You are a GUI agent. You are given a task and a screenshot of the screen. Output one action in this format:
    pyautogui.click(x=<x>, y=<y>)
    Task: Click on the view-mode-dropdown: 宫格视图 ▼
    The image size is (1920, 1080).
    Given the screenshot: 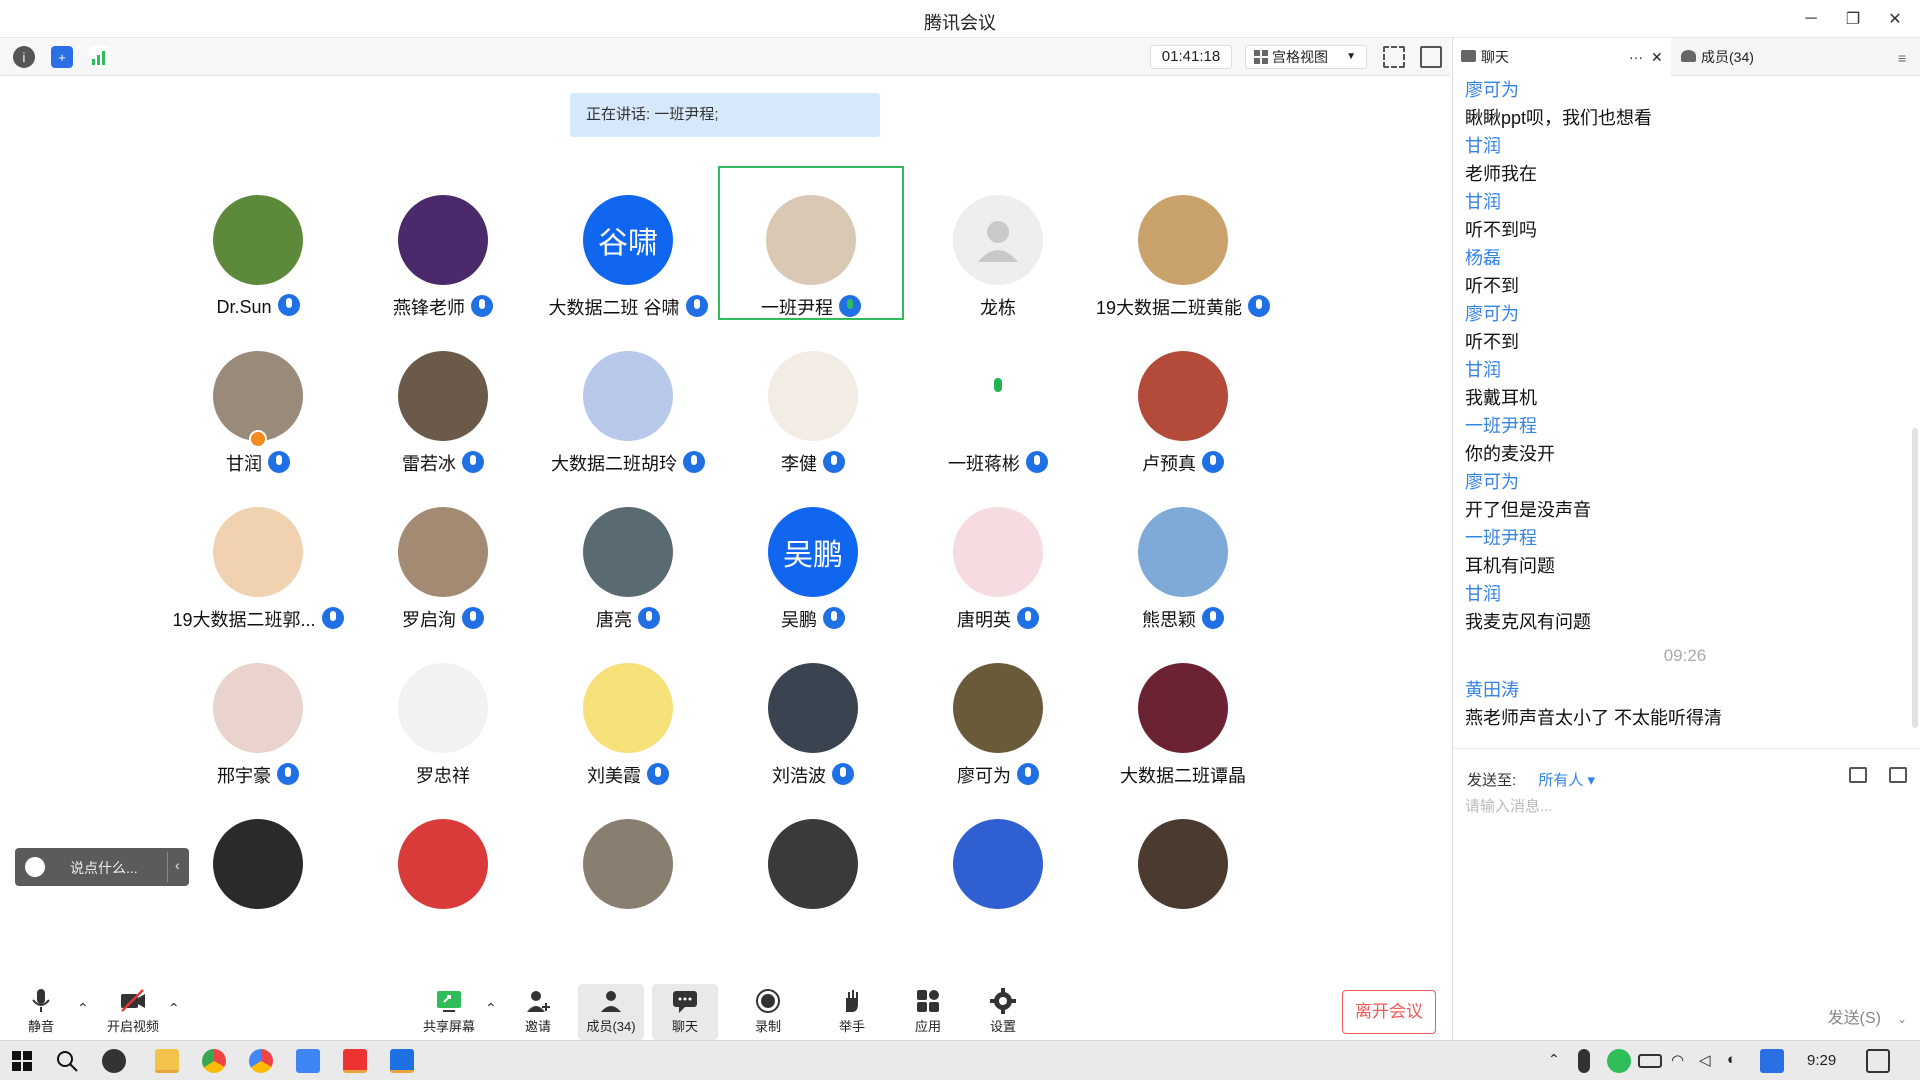 What is the action you would take?
    pyautogui.click(x=1306, y=57)
    